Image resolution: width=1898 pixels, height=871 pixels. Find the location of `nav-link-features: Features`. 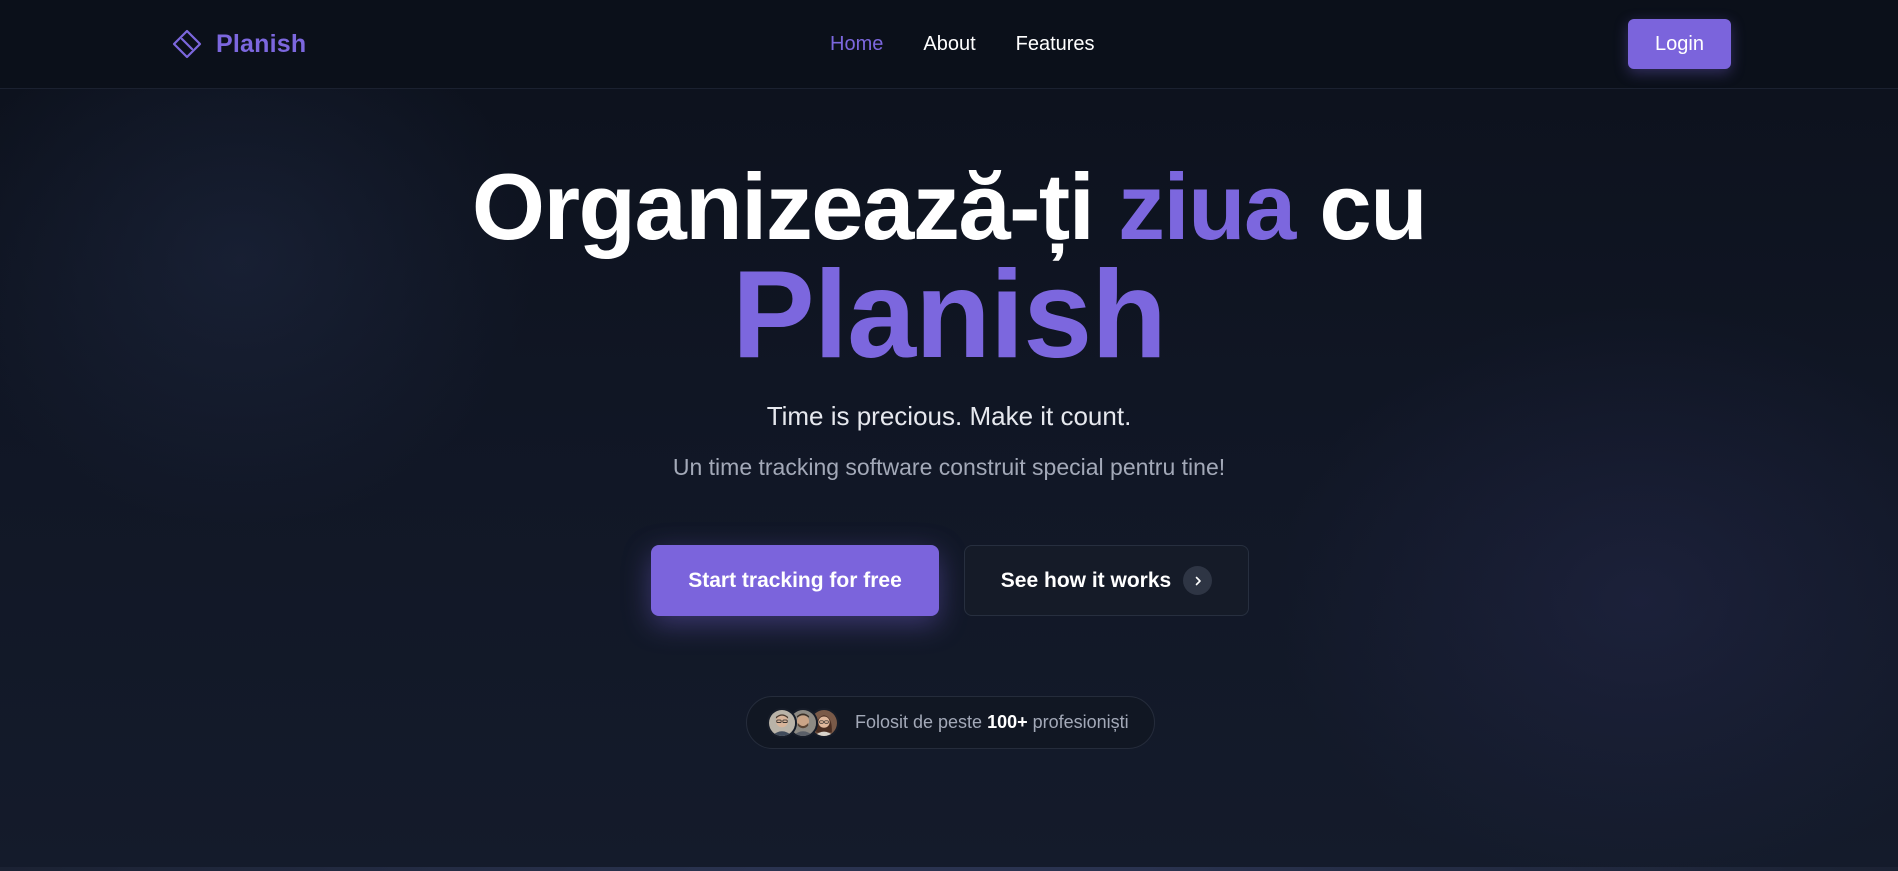

nav-link-features: Features is located at coordinates (1055, 44).